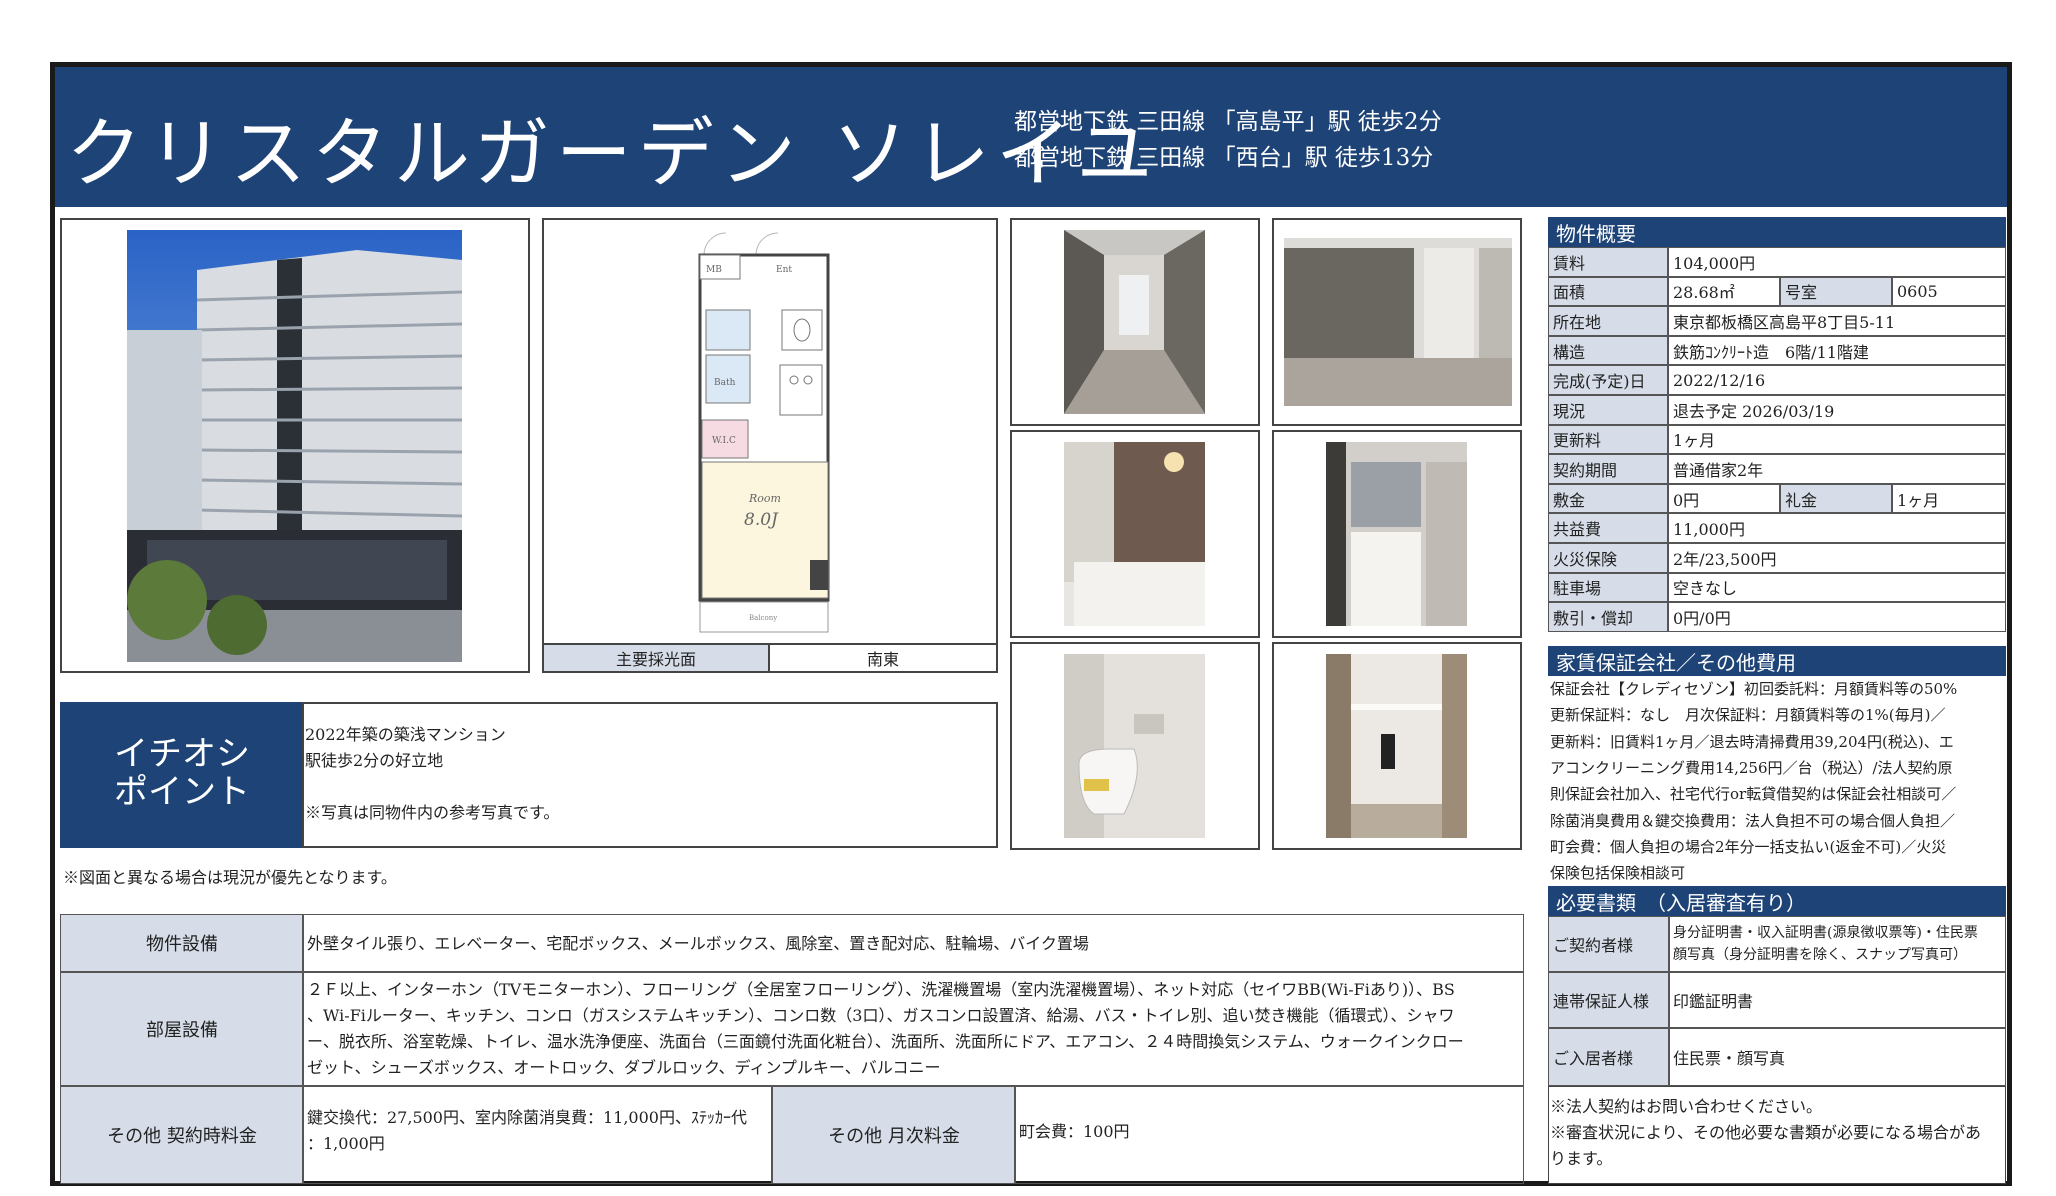 This screenshot has width=2056, height=1196. I want to click on contractor-docs-line-1: 身分証明書・収入証明書(源泉徴収票等)・住民票, so click(1825, 933).